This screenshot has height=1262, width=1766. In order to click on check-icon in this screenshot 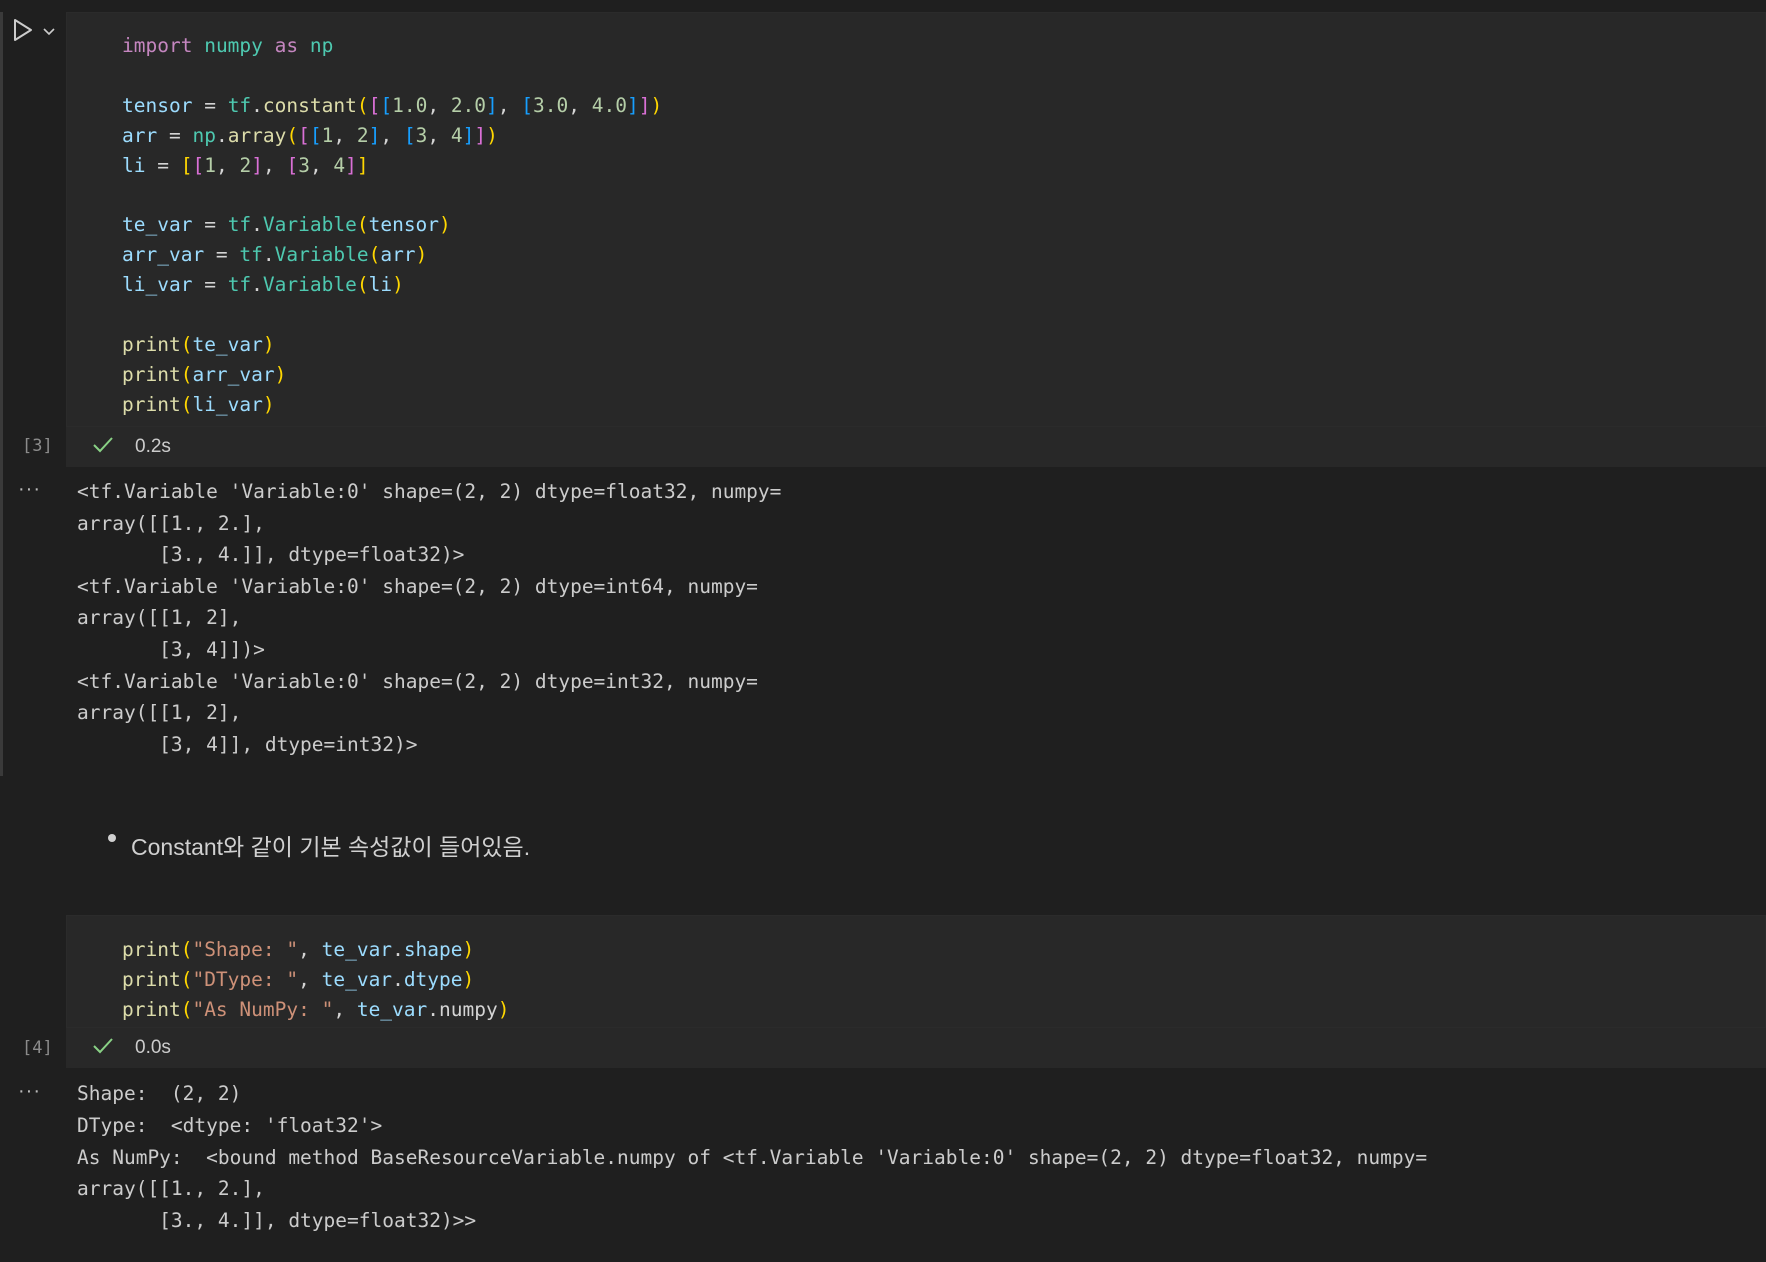, I will do `click(103, 1046)`.